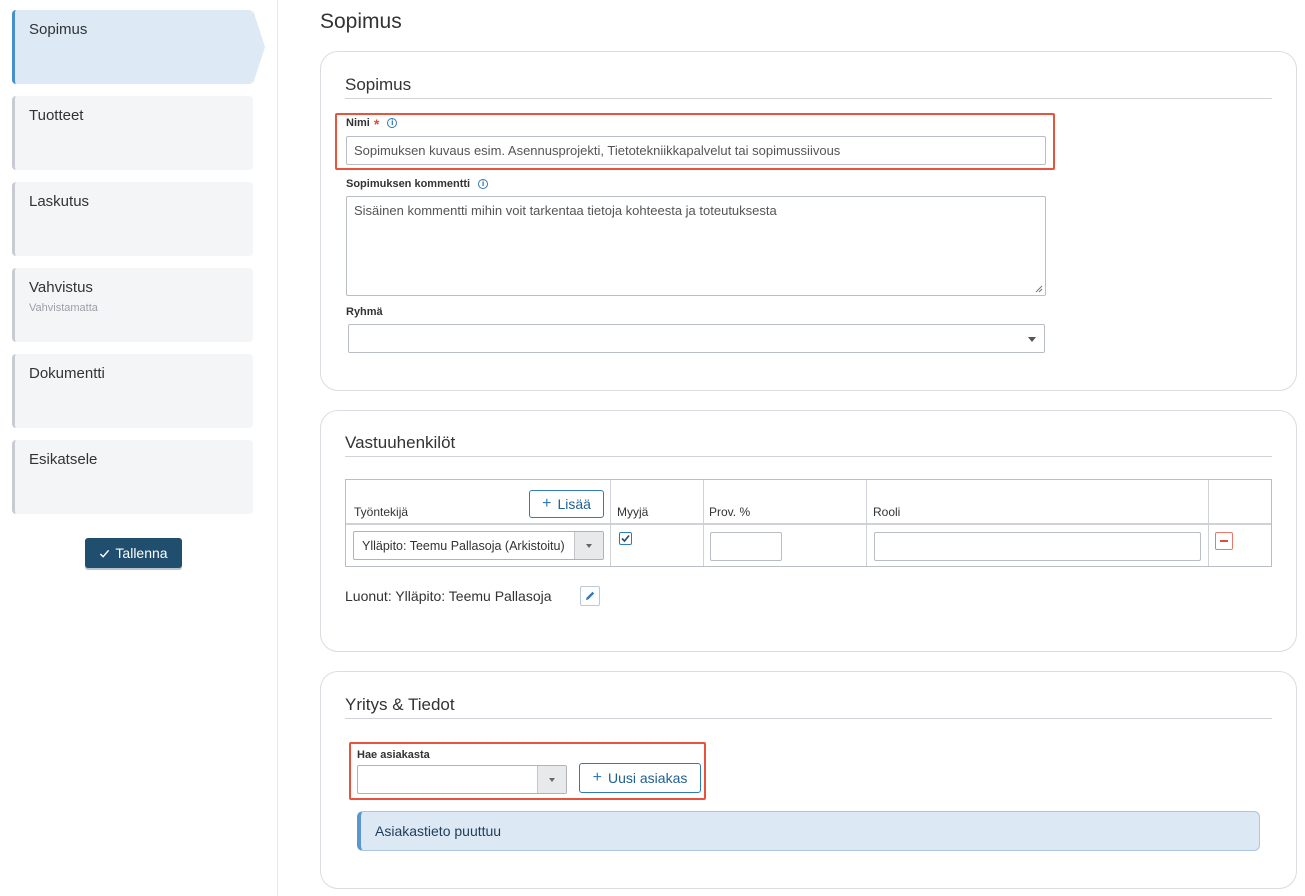 This screenshot has height=896, width=1305. I want to click on employee-select: Ylläpito: Teemu Pallasoja (Arkistoitu), so click(478, 545).